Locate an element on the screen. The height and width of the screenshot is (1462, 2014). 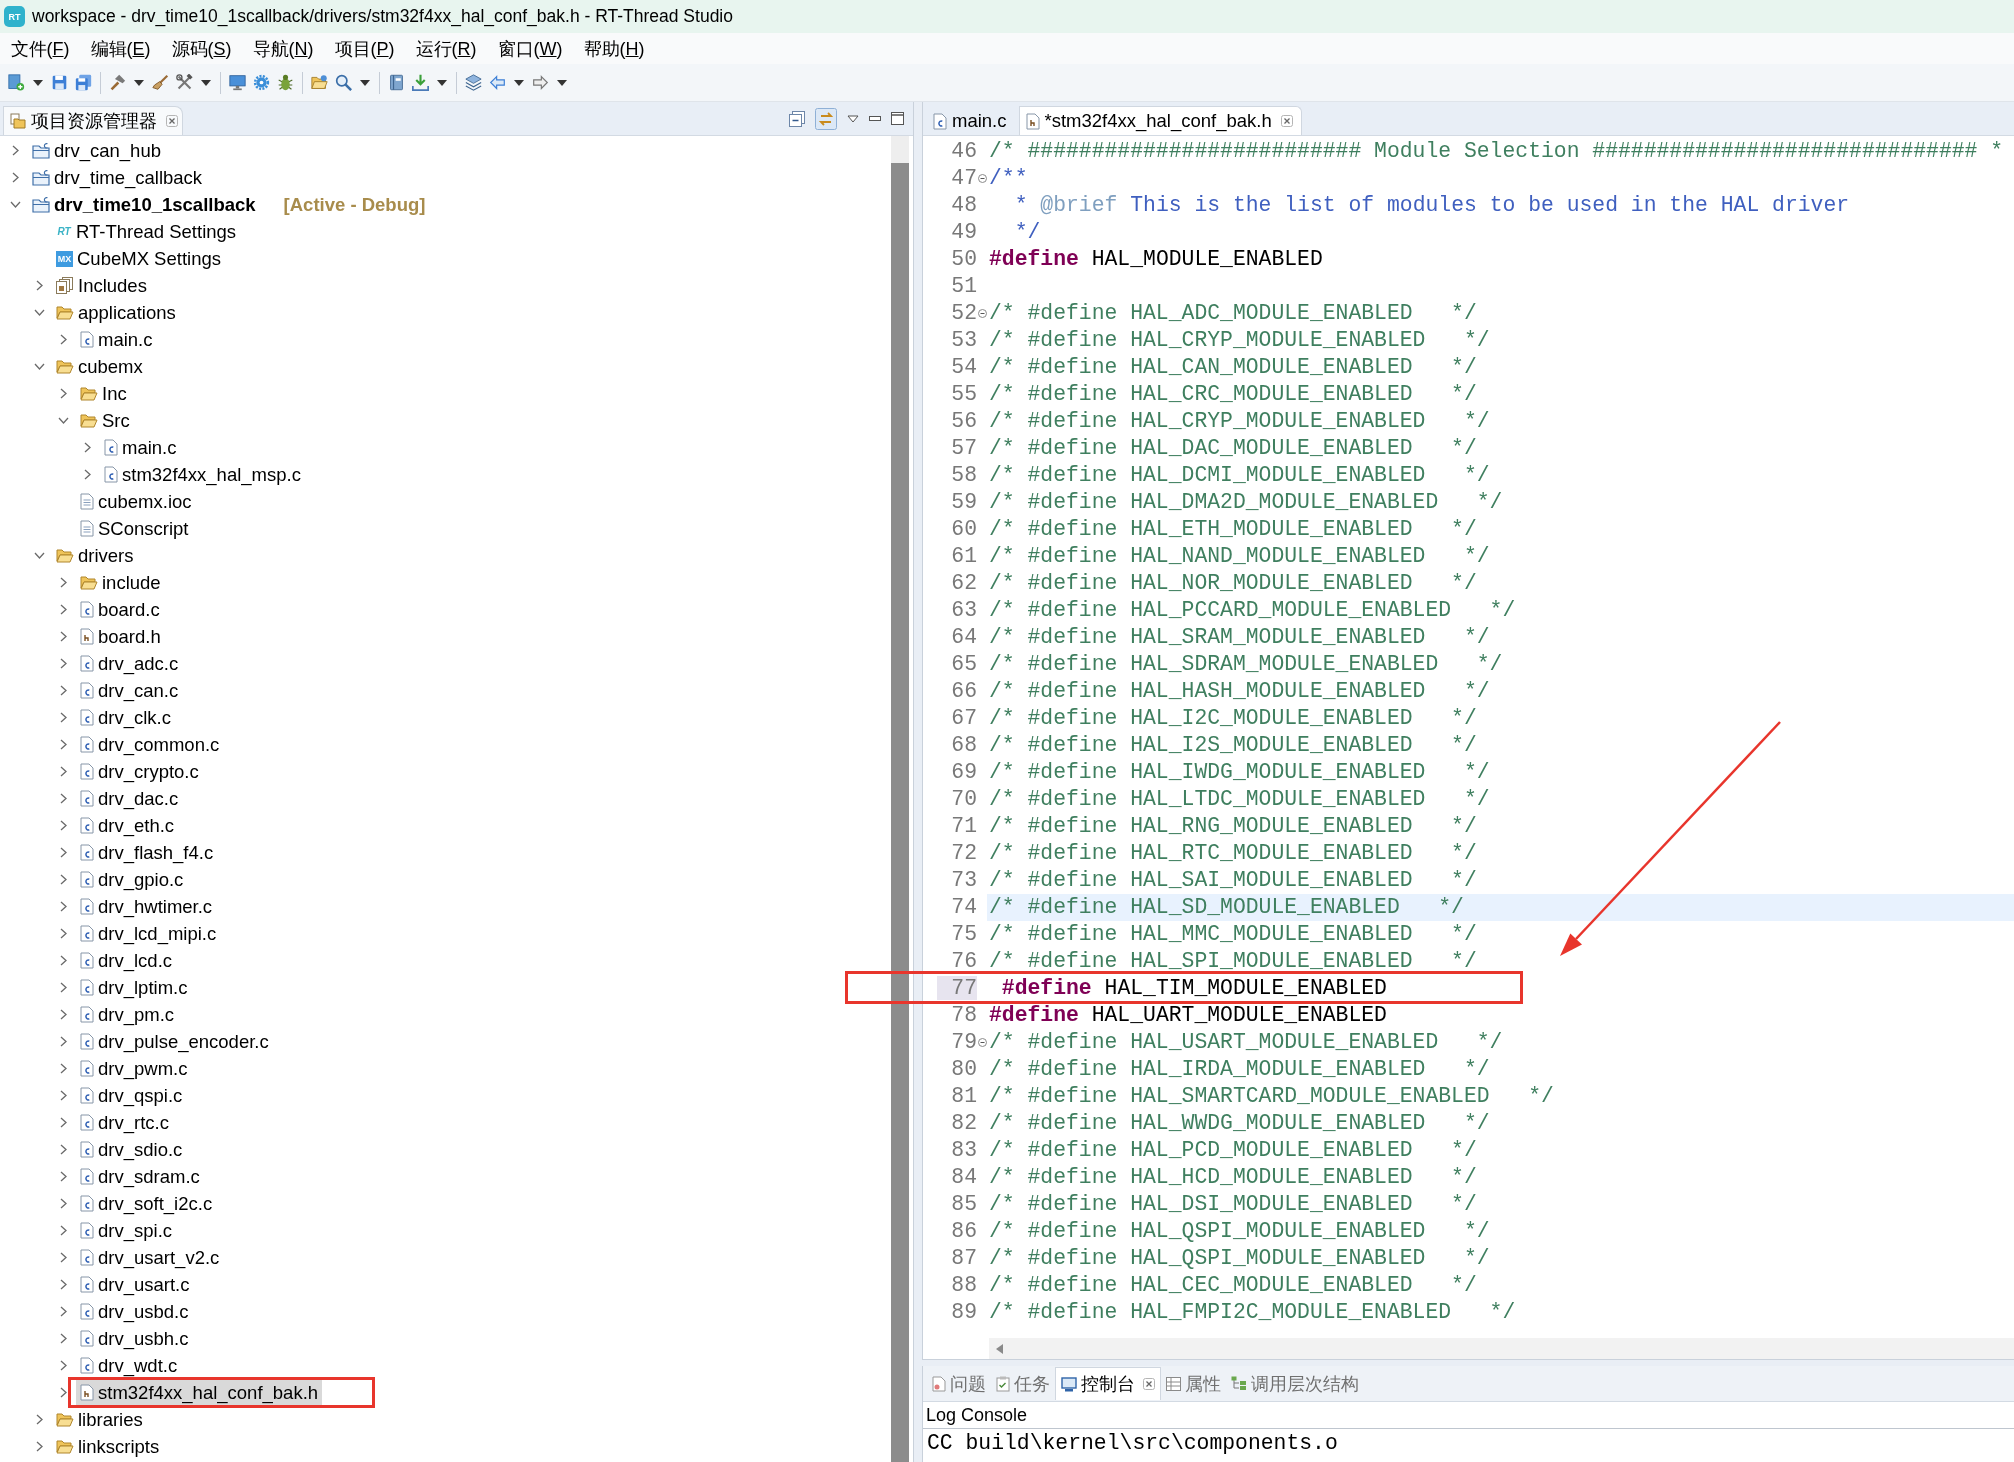
tree-item: drv_usart_v2.c is located at coordinates (150, 1257).